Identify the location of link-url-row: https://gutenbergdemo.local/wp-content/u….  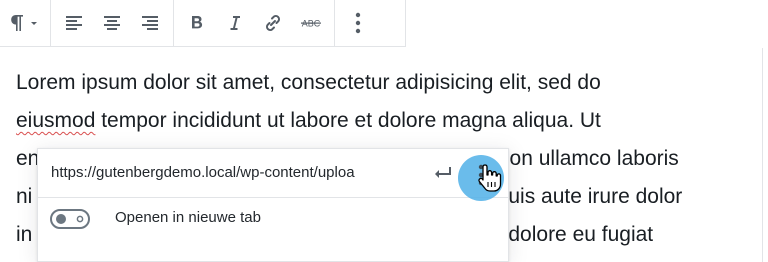
(273, 175).